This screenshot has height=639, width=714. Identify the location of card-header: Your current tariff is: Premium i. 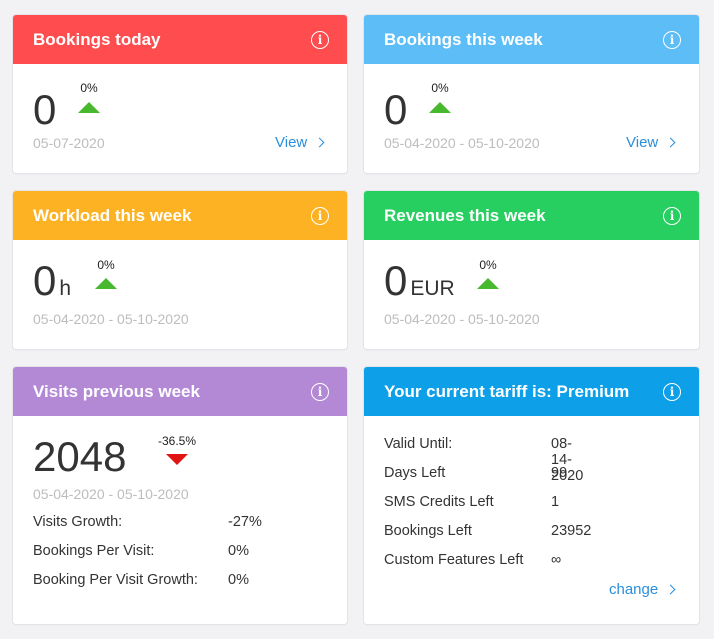
(531, 391).